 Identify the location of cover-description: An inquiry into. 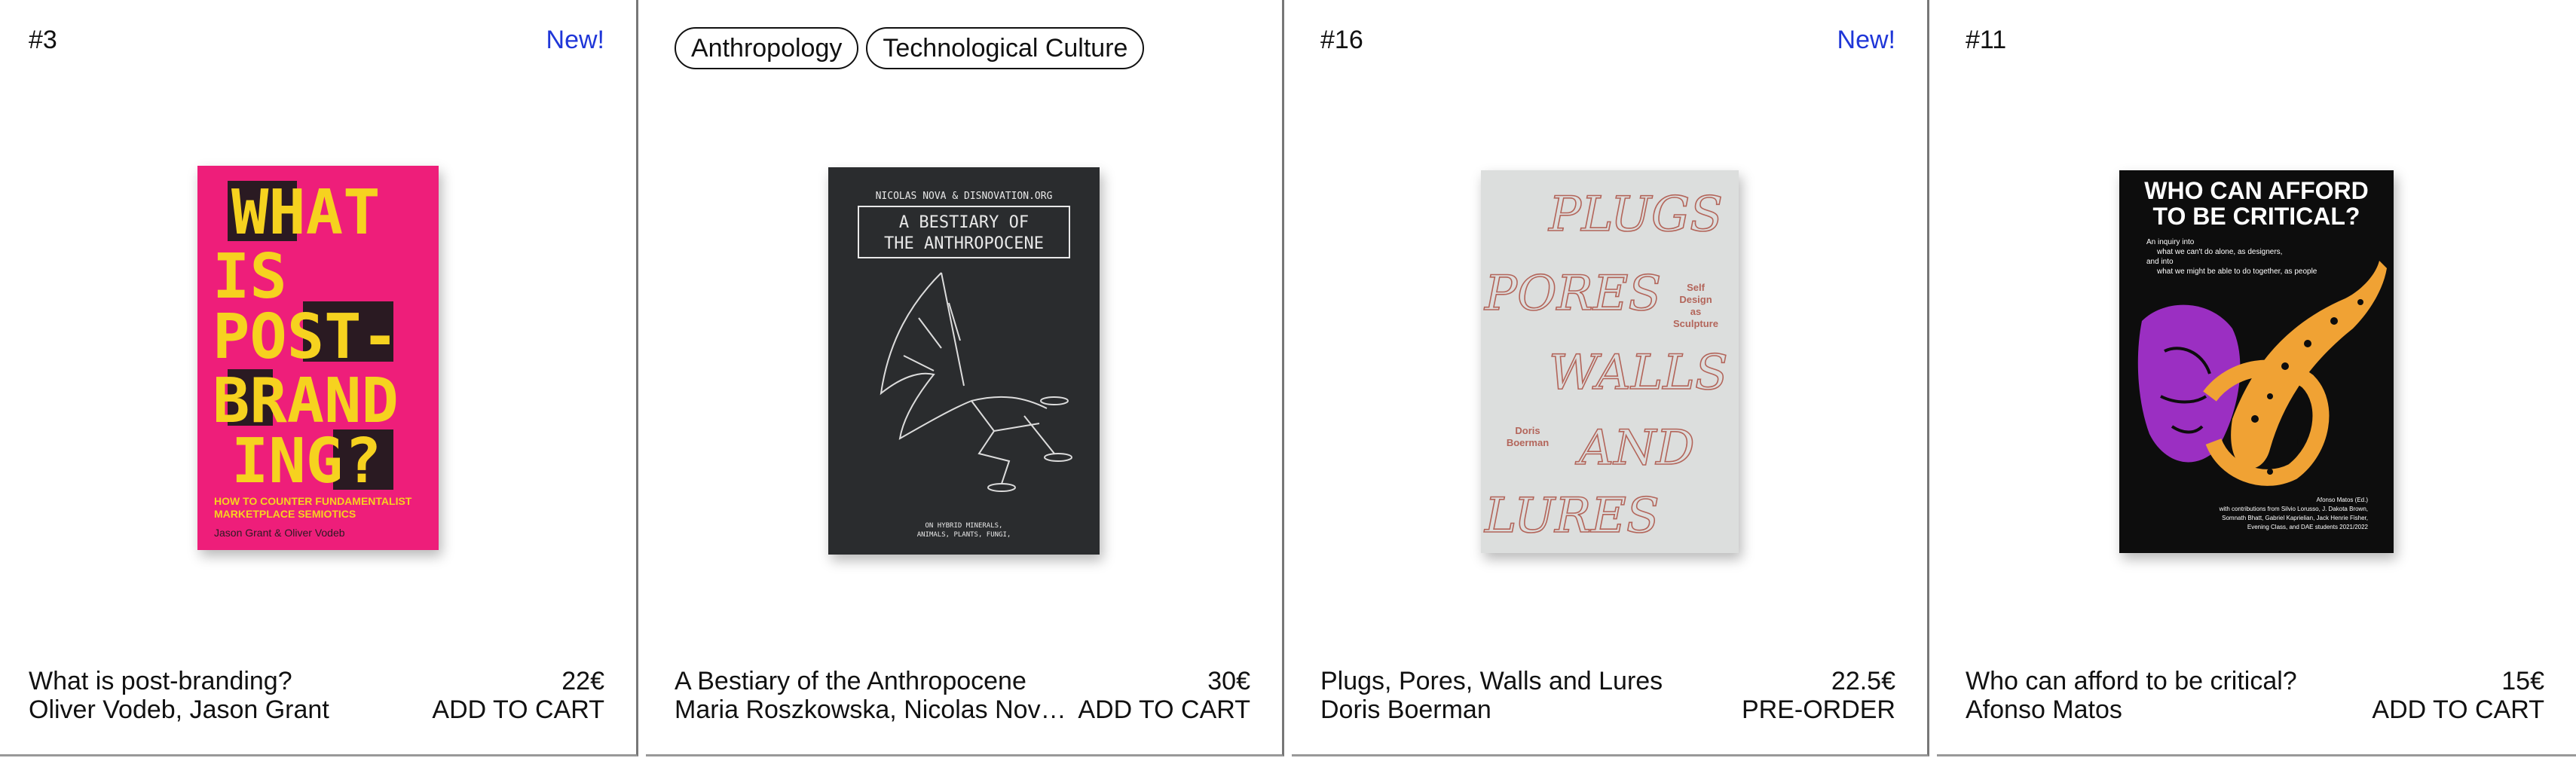
(2170, 242).